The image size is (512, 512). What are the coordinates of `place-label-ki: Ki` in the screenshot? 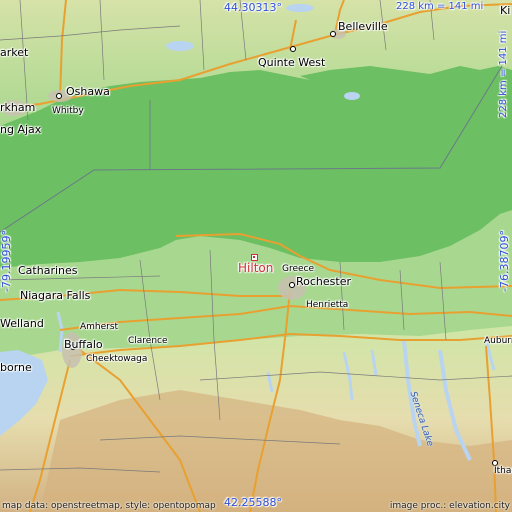 It's located at (505, 10).